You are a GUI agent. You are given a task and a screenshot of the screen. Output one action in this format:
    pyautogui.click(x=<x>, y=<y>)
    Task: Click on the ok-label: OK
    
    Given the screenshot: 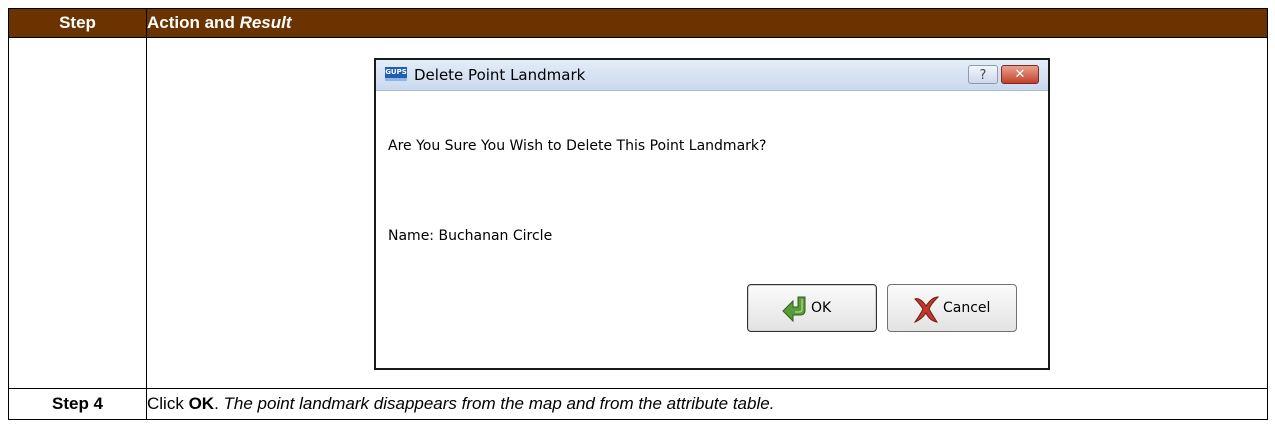 What is the action you would take?
    pyautogui.click(x=821, y=308)
    